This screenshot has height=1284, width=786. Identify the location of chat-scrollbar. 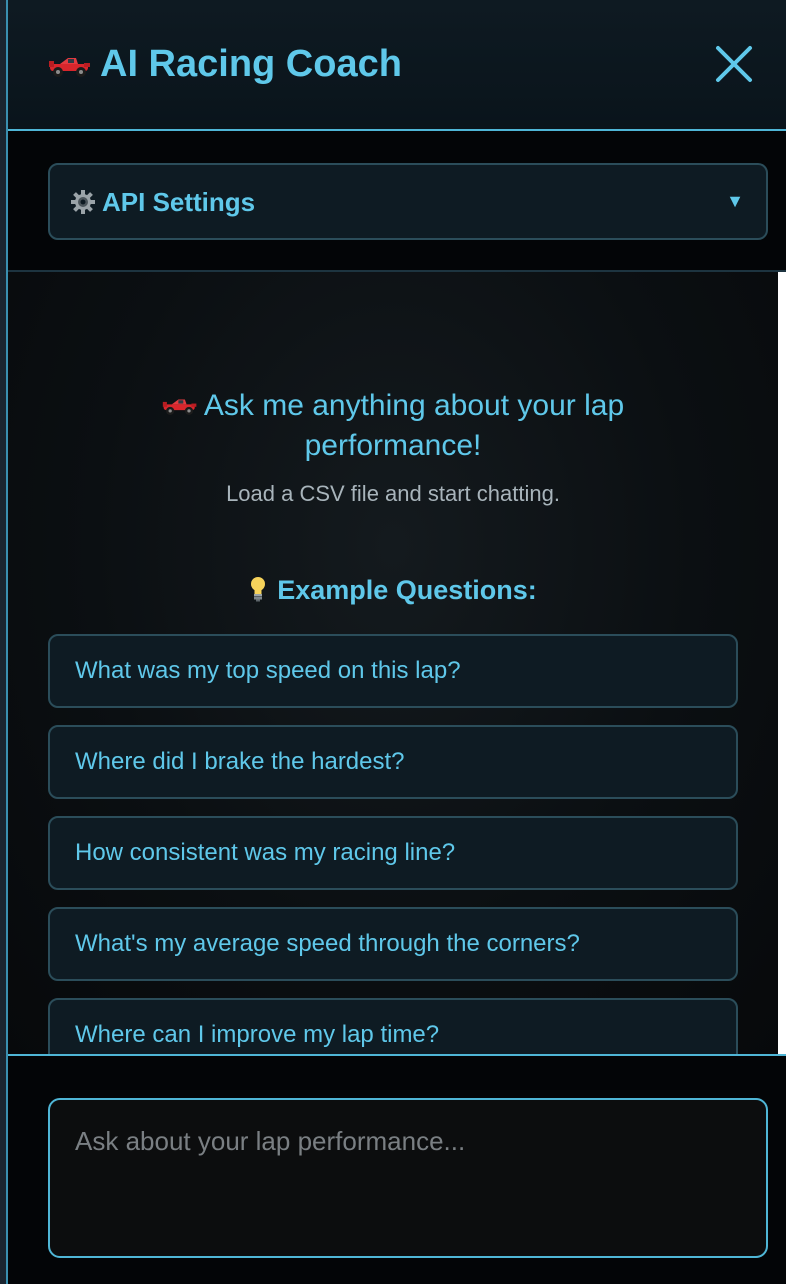
(782, 663).